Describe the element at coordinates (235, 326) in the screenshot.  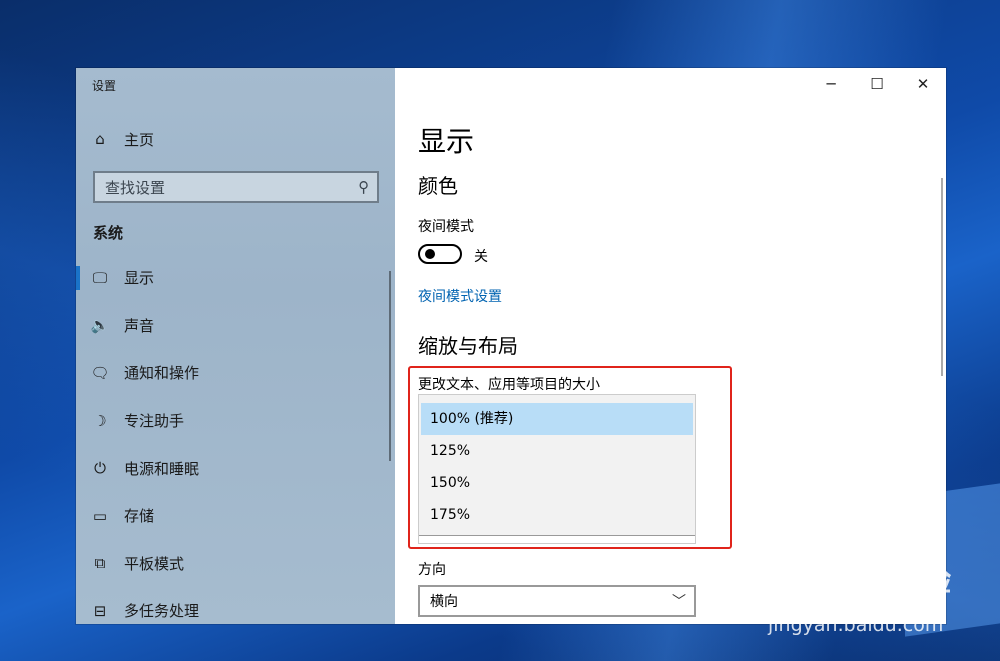
I see `sidebar-item-sound: 🔈 声音` at that location.